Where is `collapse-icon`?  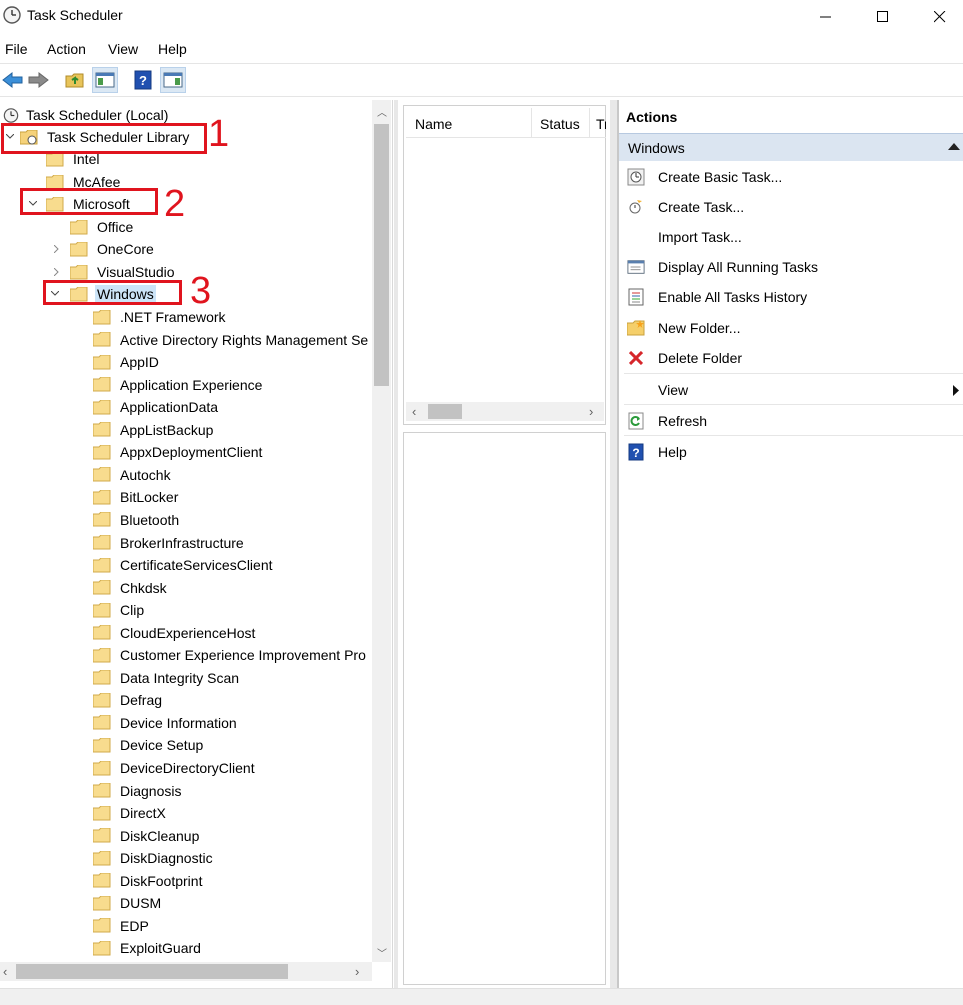
collapse-icon is located at coordinates (954, 146).